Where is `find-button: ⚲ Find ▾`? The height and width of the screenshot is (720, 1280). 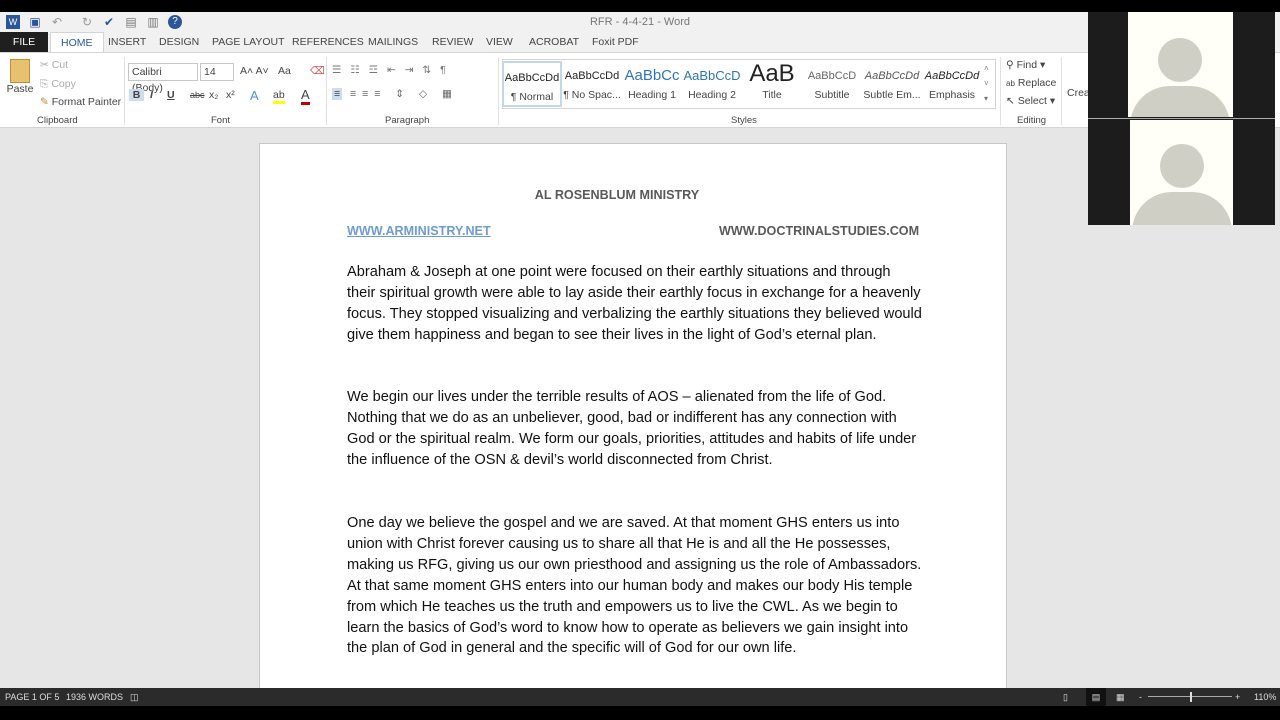
find-button: ⚲ Find ▾ is located at coordinates (1025, 65).